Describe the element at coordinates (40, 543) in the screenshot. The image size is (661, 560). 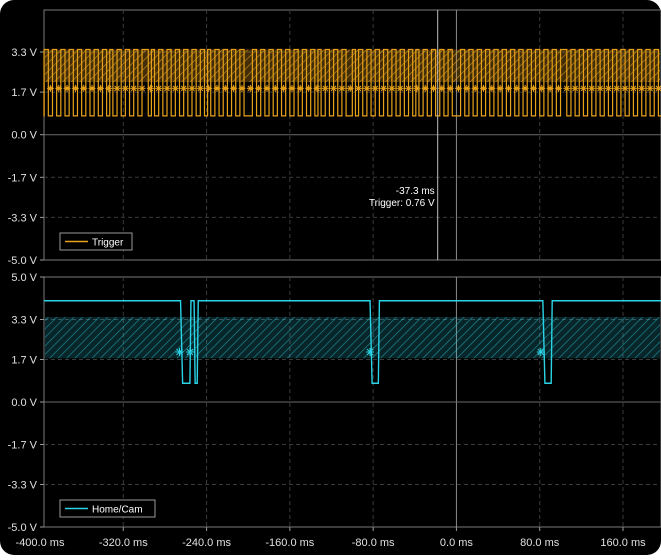
I see `x-tick-label: -400.0 ms` at that location.